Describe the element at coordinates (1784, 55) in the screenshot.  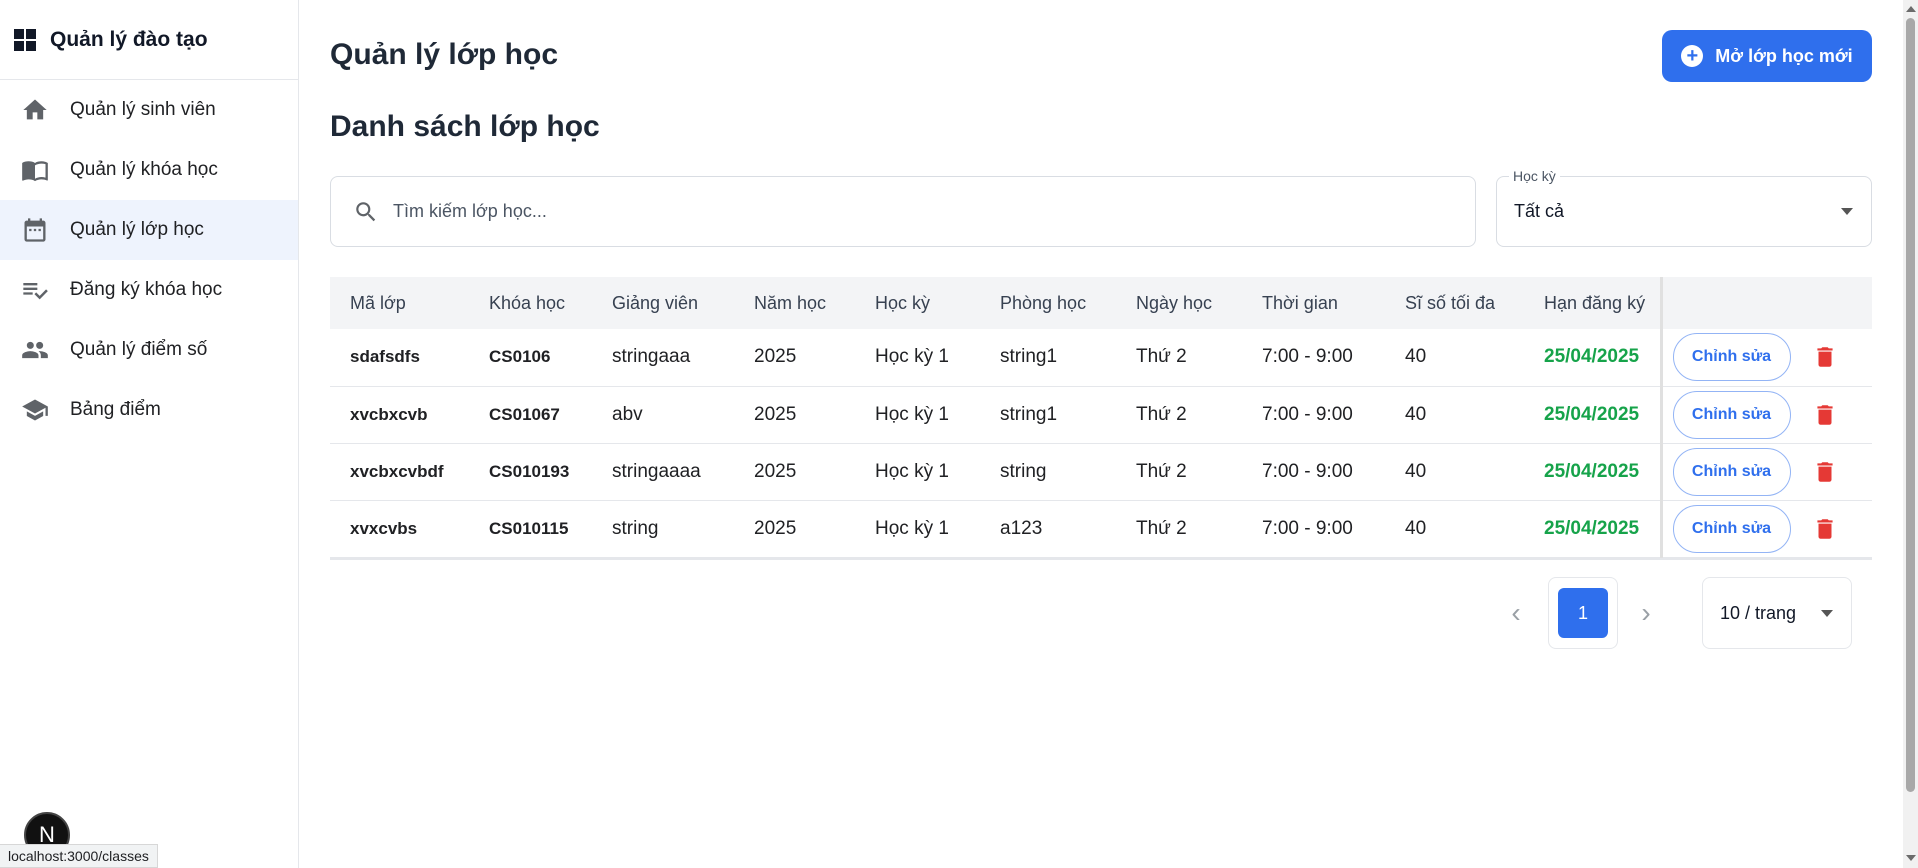
I see `new-class-button-label: Mở lớp học mới` at that location.